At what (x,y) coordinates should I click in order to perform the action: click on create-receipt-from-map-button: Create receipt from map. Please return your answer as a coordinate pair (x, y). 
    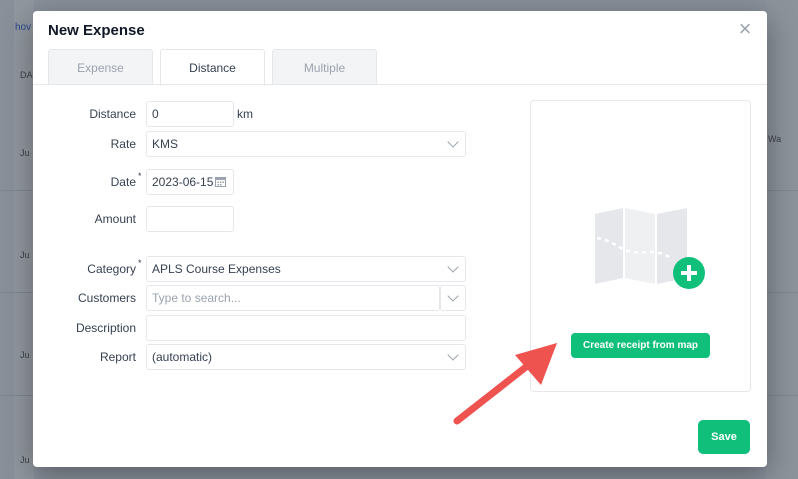
    Looking at the image, I should click on (640, 345).